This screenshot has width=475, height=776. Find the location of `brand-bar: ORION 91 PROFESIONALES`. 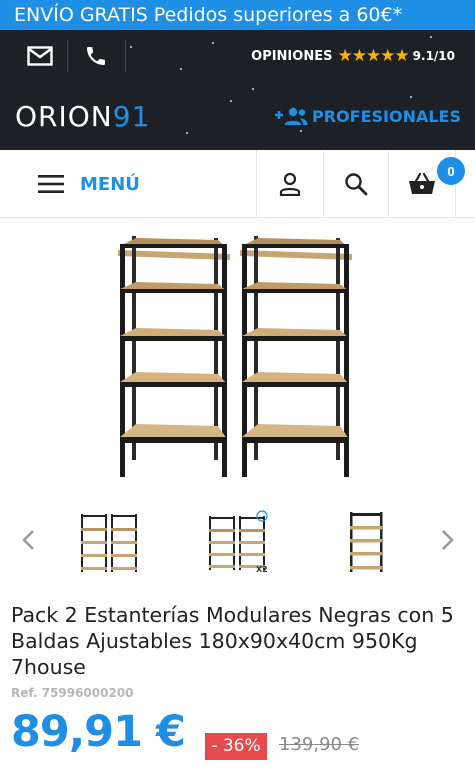

brand-bar: ORION 91 PROFESIONALES is located at coordinates (237, 116).